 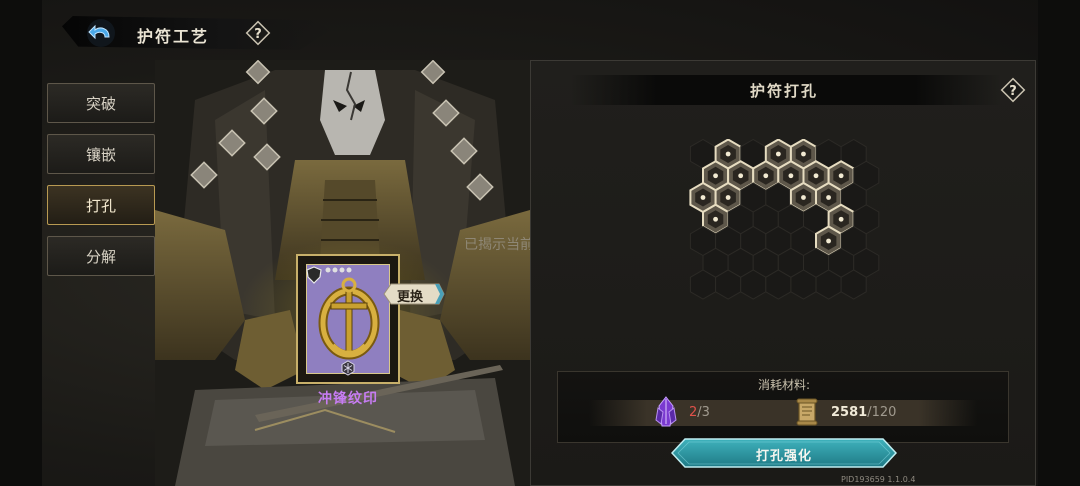 What do you see at coordinates (703, 412) in the screenshot?
I see `crystal-need: /3` at bounding box center [703, 412].